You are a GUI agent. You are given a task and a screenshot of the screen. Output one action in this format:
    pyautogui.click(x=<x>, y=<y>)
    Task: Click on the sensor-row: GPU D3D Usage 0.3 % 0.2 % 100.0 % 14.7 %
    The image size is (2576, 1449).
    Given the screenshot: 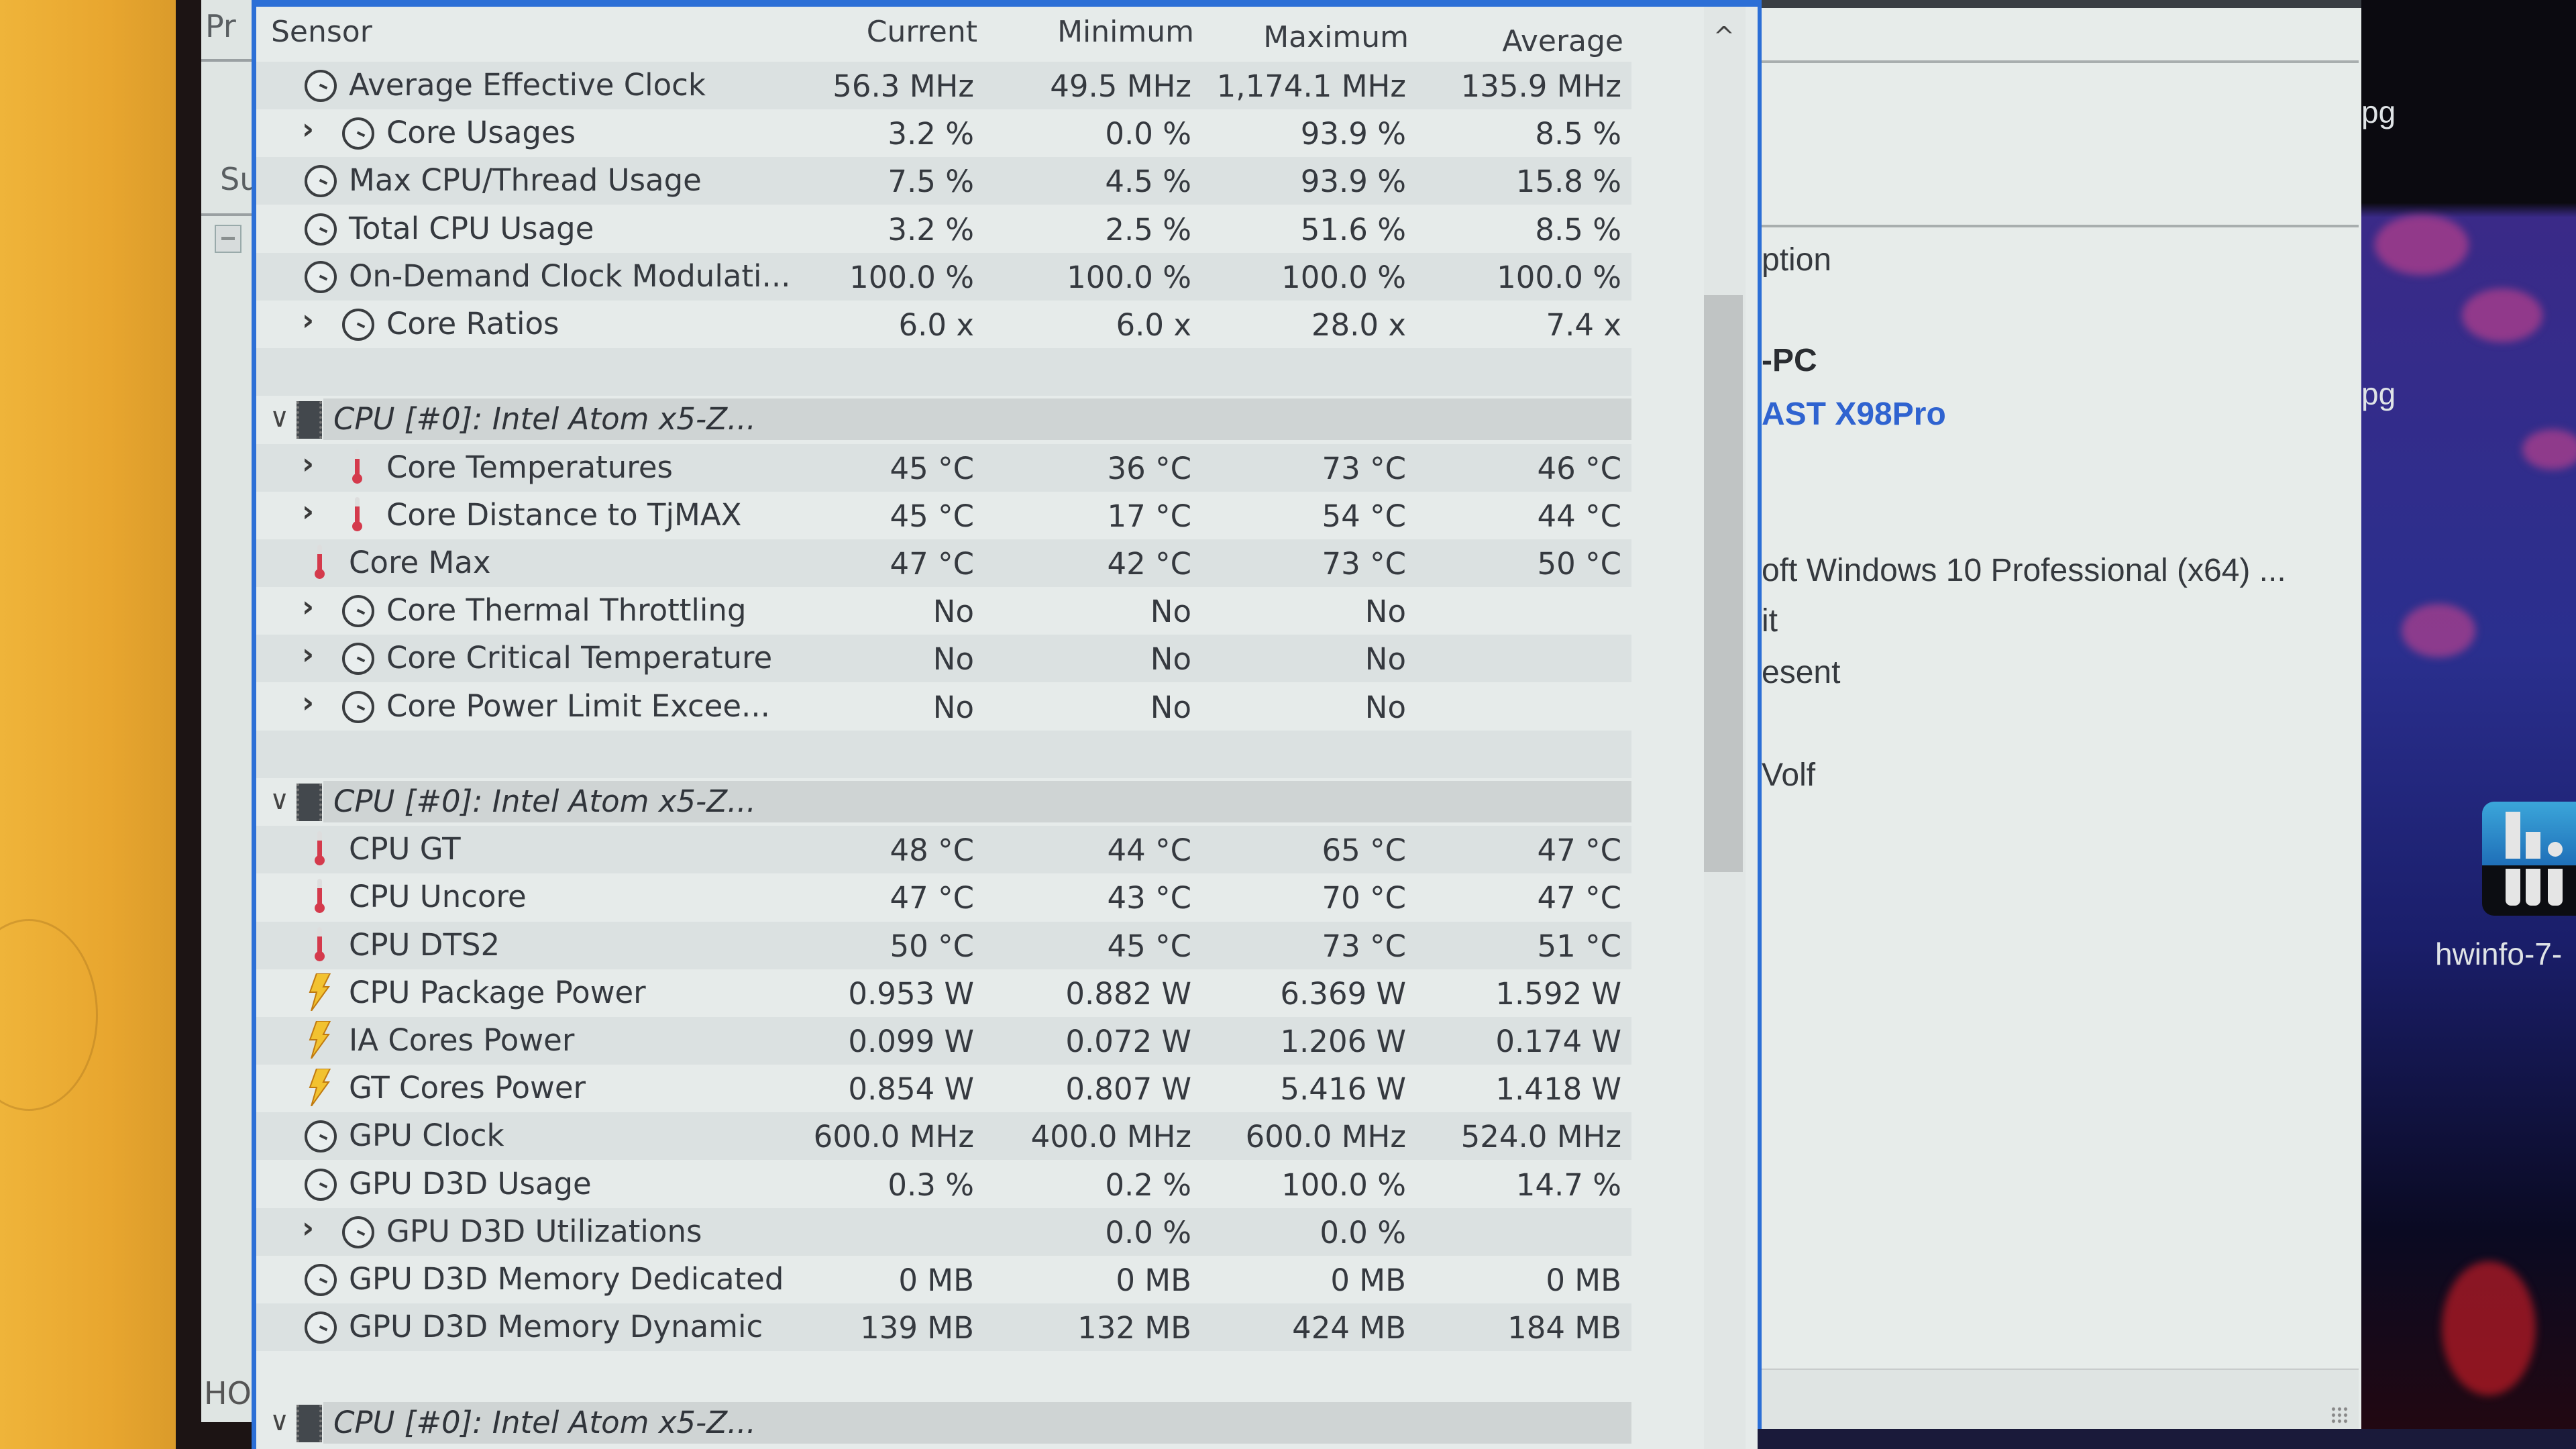 What is the action you would take?
    pyautogui.click(x=943, y=1184)
    